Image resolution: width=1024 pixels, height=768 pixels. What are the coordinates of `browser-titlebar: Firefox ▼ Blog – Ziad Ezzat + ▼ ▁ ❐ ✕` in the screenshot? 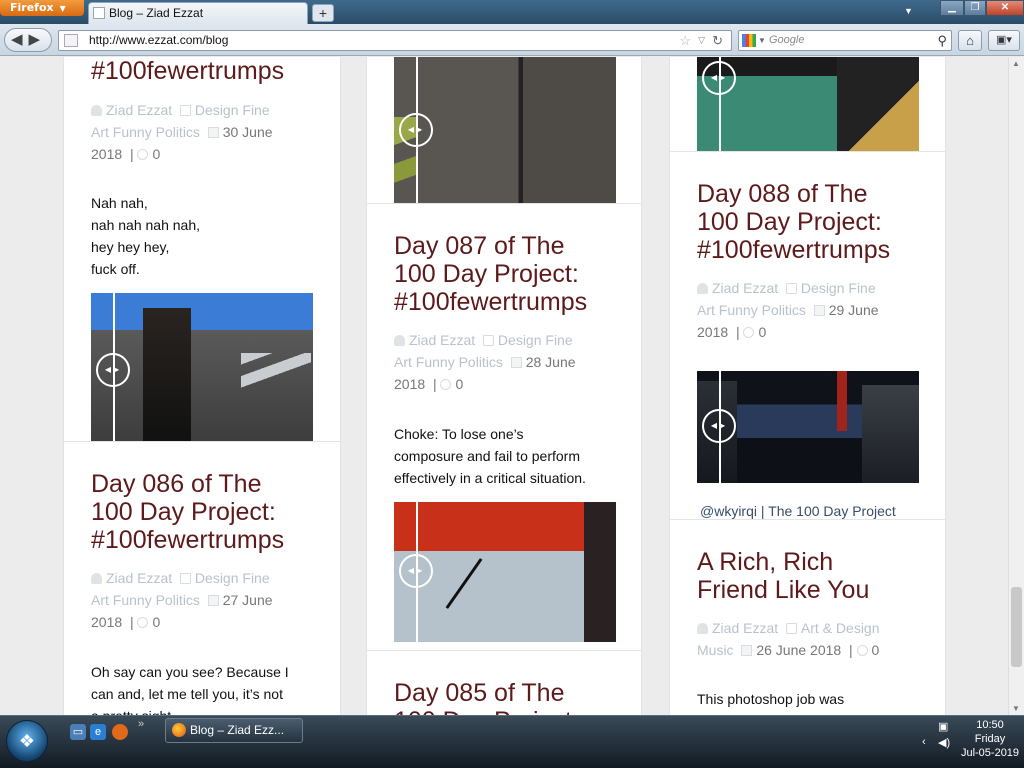 It's located at (512, 12).